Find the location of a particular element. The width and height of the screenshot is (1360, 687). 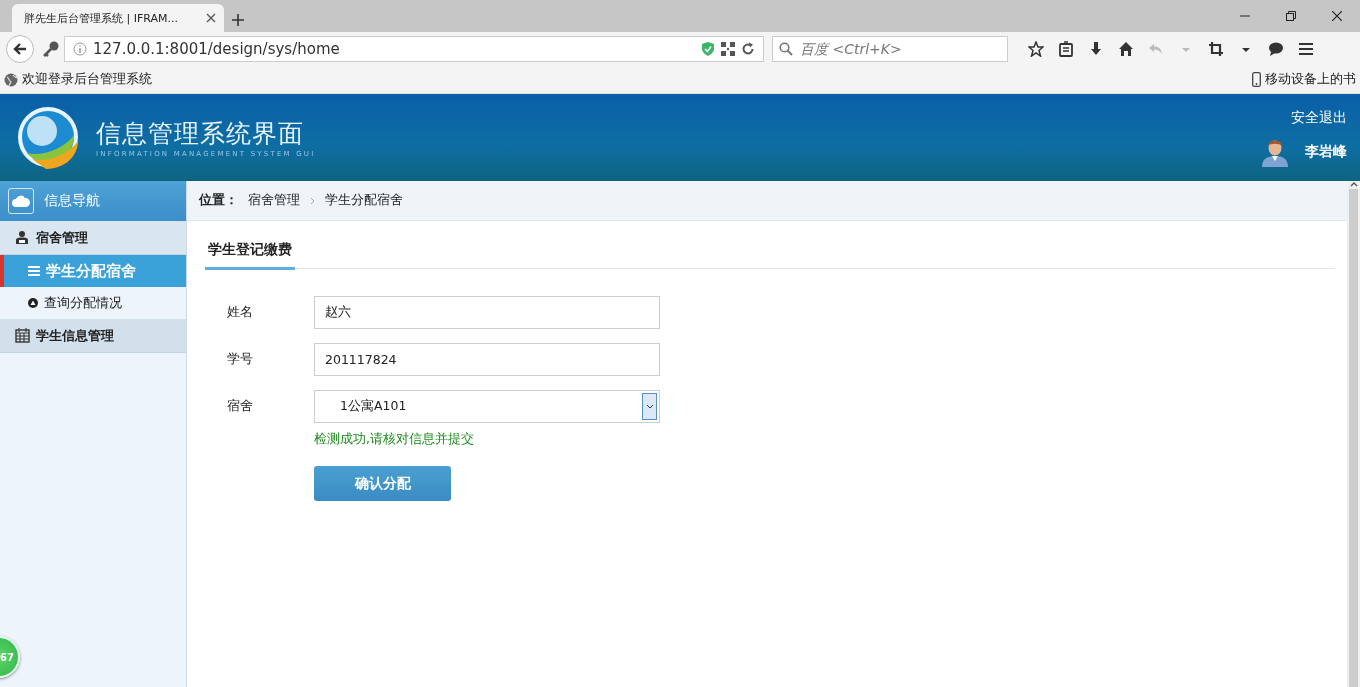

input-field: 201117824 is located at coordinates (487, 359).